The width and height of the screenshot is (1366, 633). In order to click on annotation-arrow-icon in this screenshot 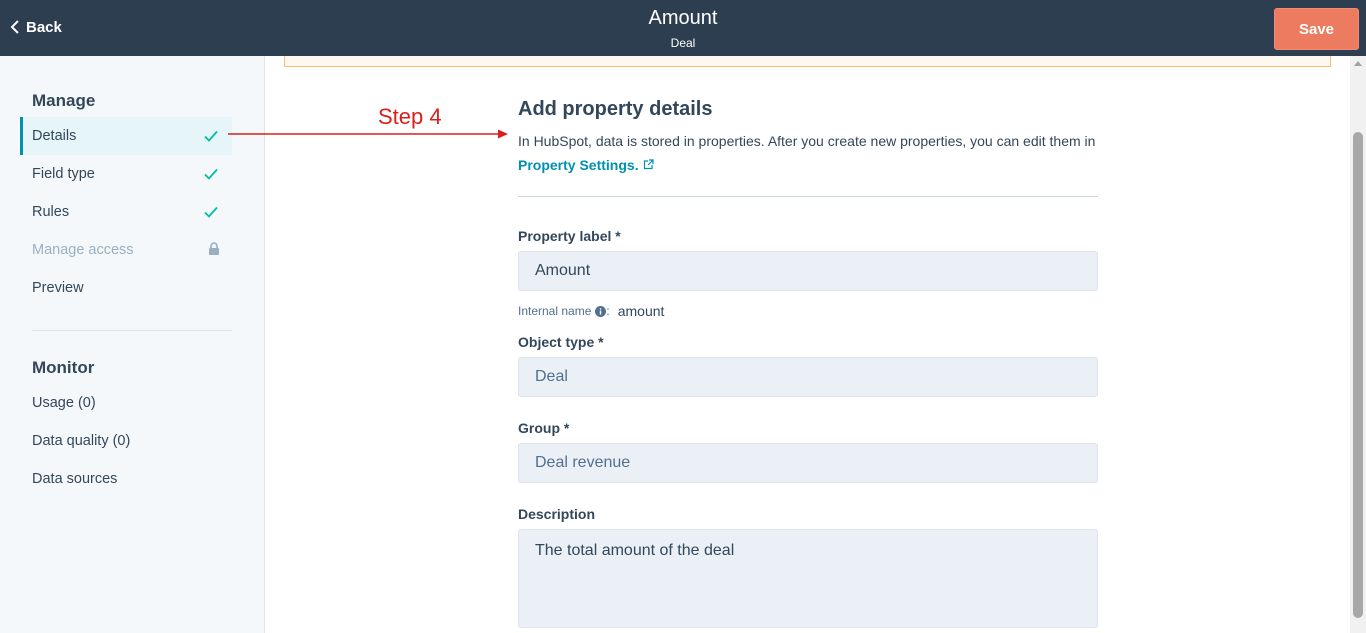, I will do `click(368, 134)`.